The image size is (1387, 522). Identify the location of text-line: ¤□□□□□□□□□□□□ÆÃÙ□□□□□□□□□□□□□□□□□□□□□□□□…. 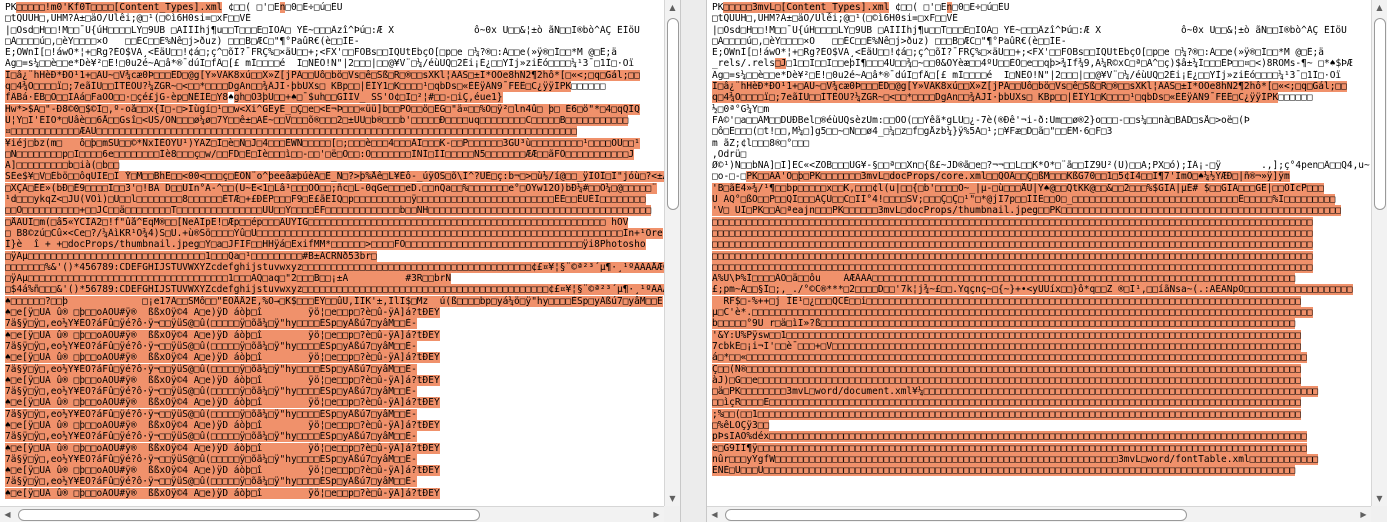
(332, 132).